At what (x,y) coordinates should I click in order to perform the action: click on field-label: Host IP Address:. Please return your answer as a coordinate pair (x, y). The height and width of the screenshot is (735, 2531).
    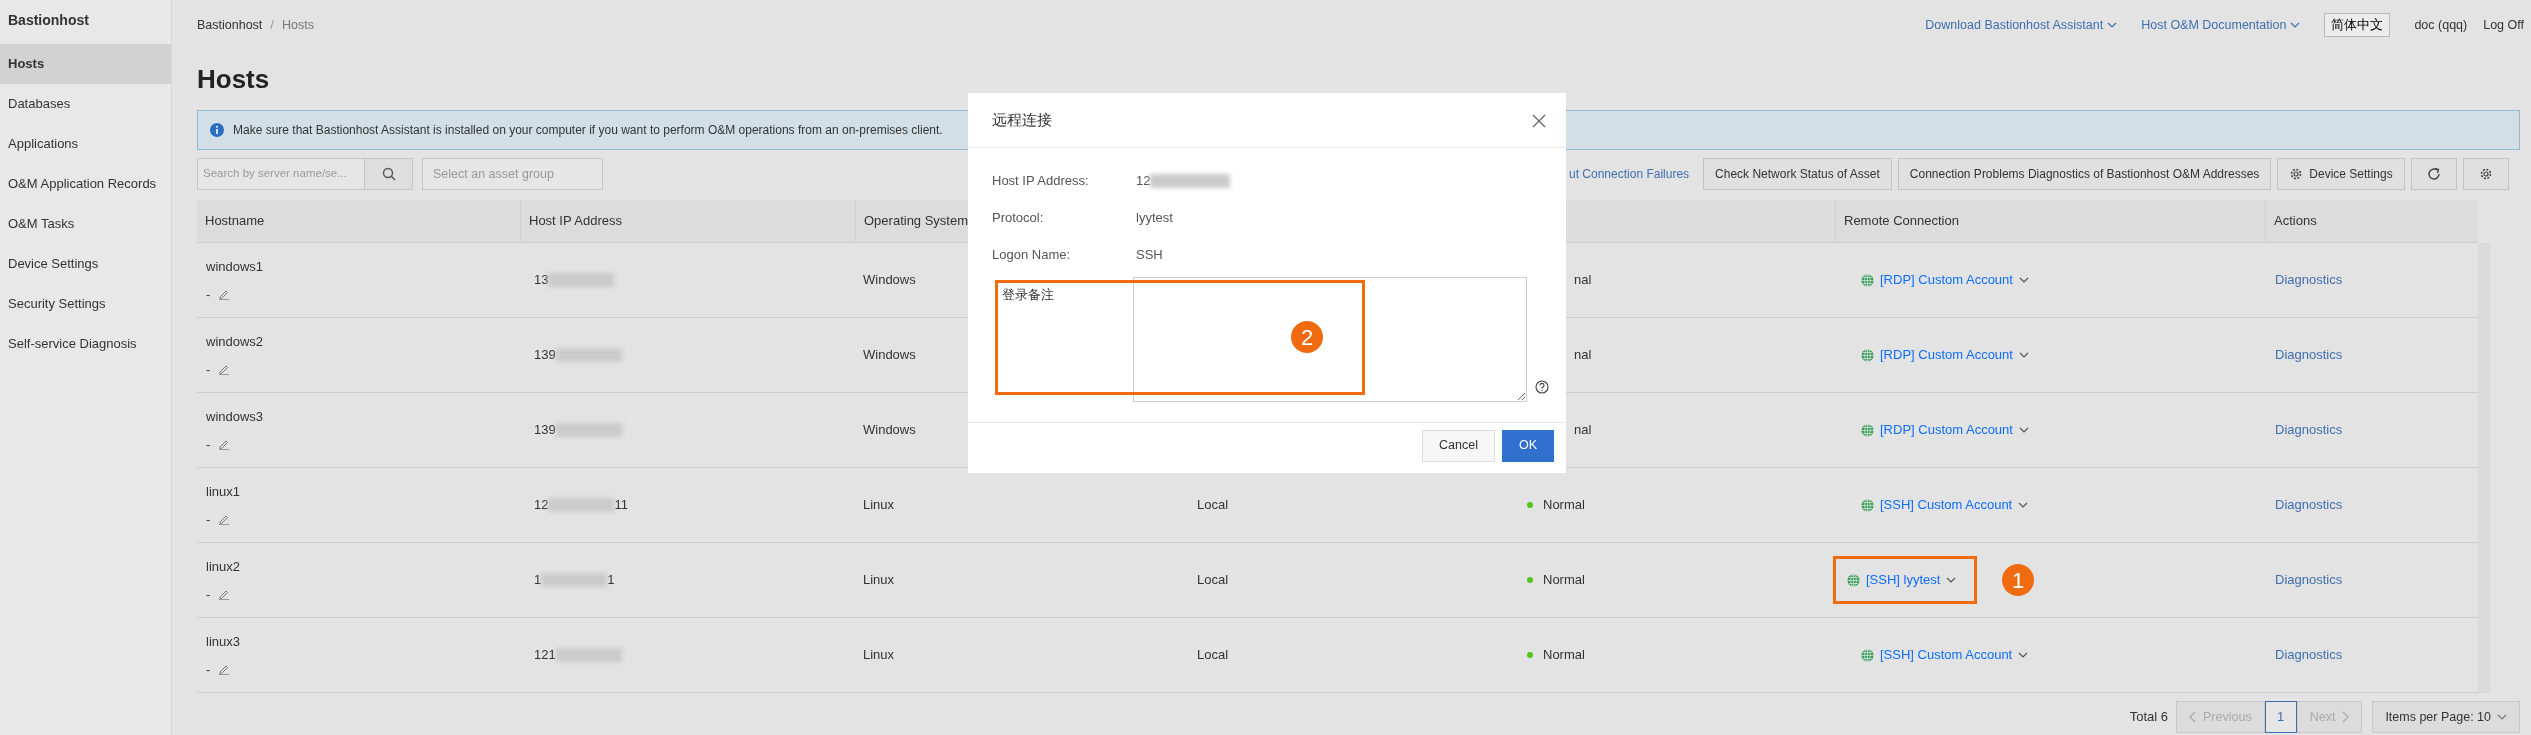
    Looking at the image, I should click on (1041, 180).